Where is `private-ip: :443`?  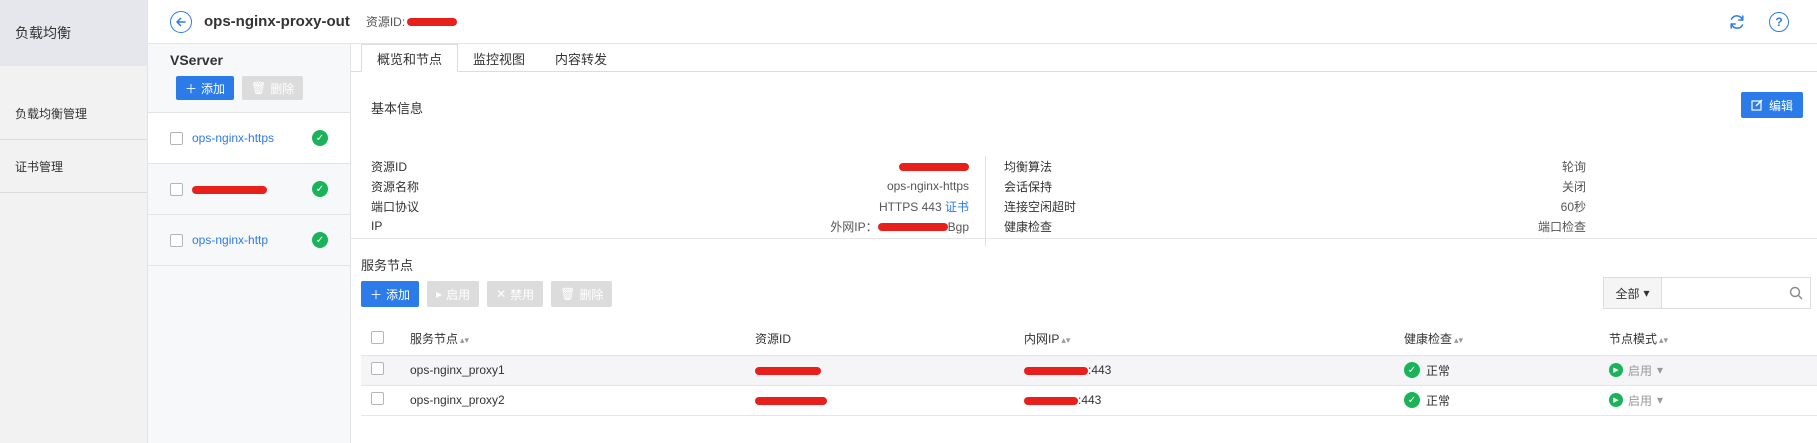 private-ip: :443 is located at coordinates (1214, 400).